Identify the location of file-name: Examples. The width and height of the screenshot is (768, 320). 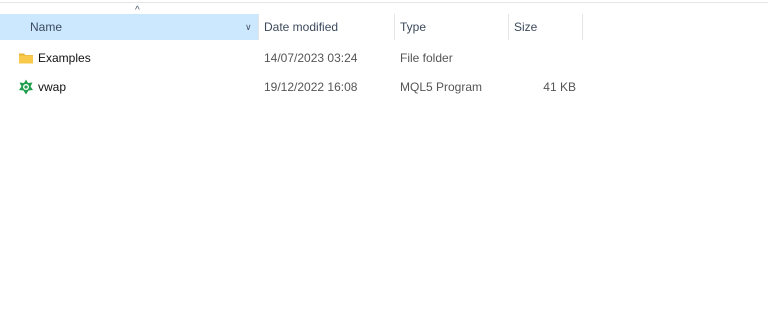
(64, 58).